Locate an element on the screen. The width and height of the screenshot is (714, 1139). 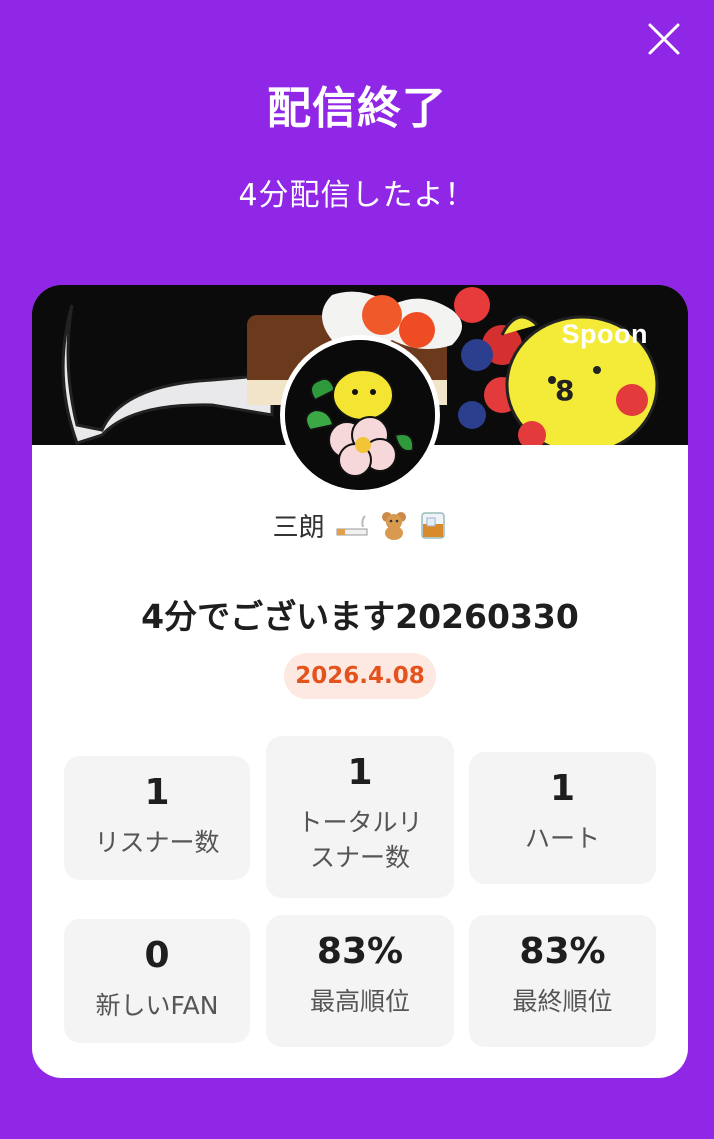
stat-total-listeners: 1 トータルリスナー数 is located at coordinates (360, 817).